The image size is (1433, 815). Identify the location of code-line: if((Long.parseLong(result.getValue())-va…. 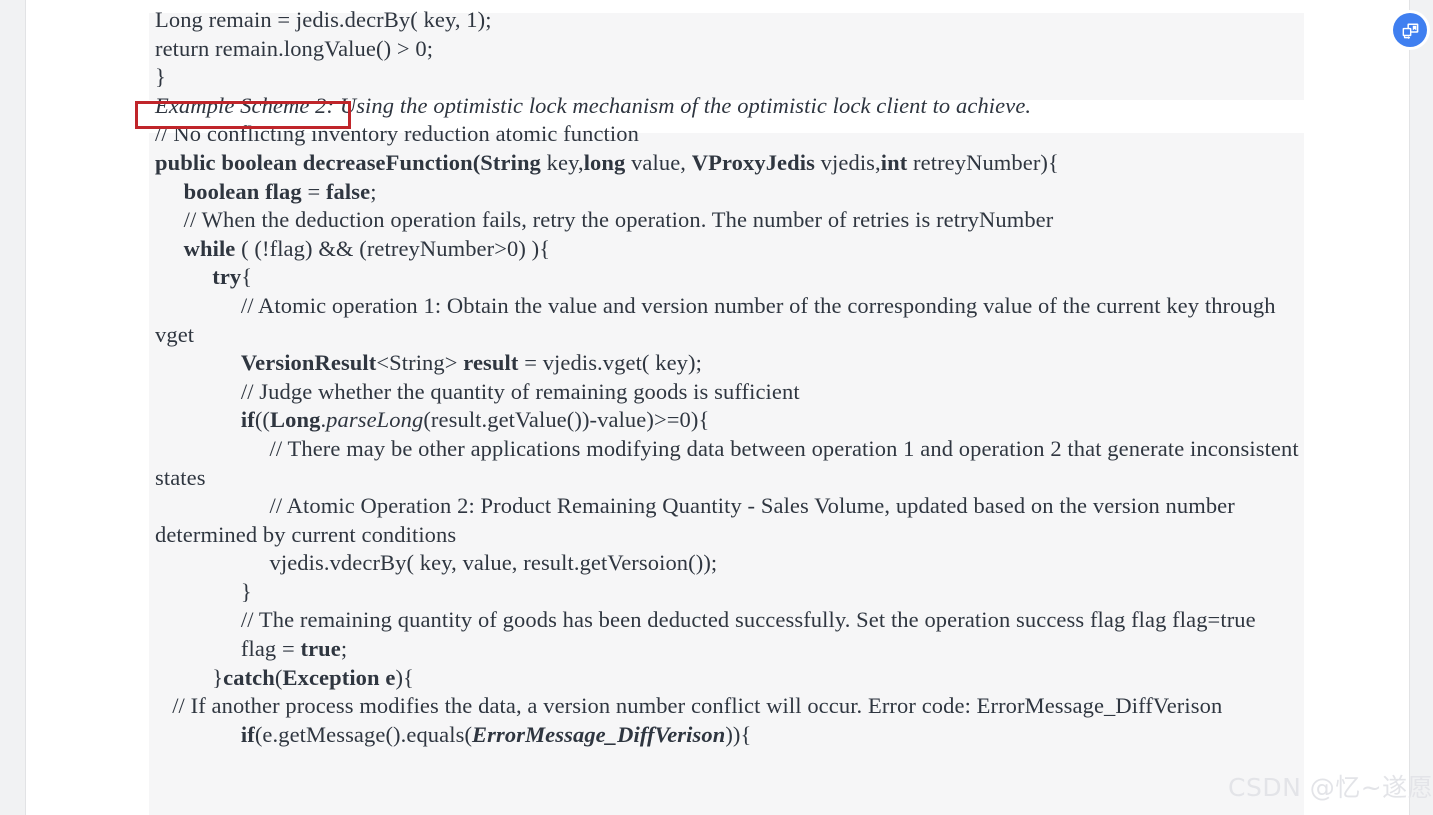
(730, 420).